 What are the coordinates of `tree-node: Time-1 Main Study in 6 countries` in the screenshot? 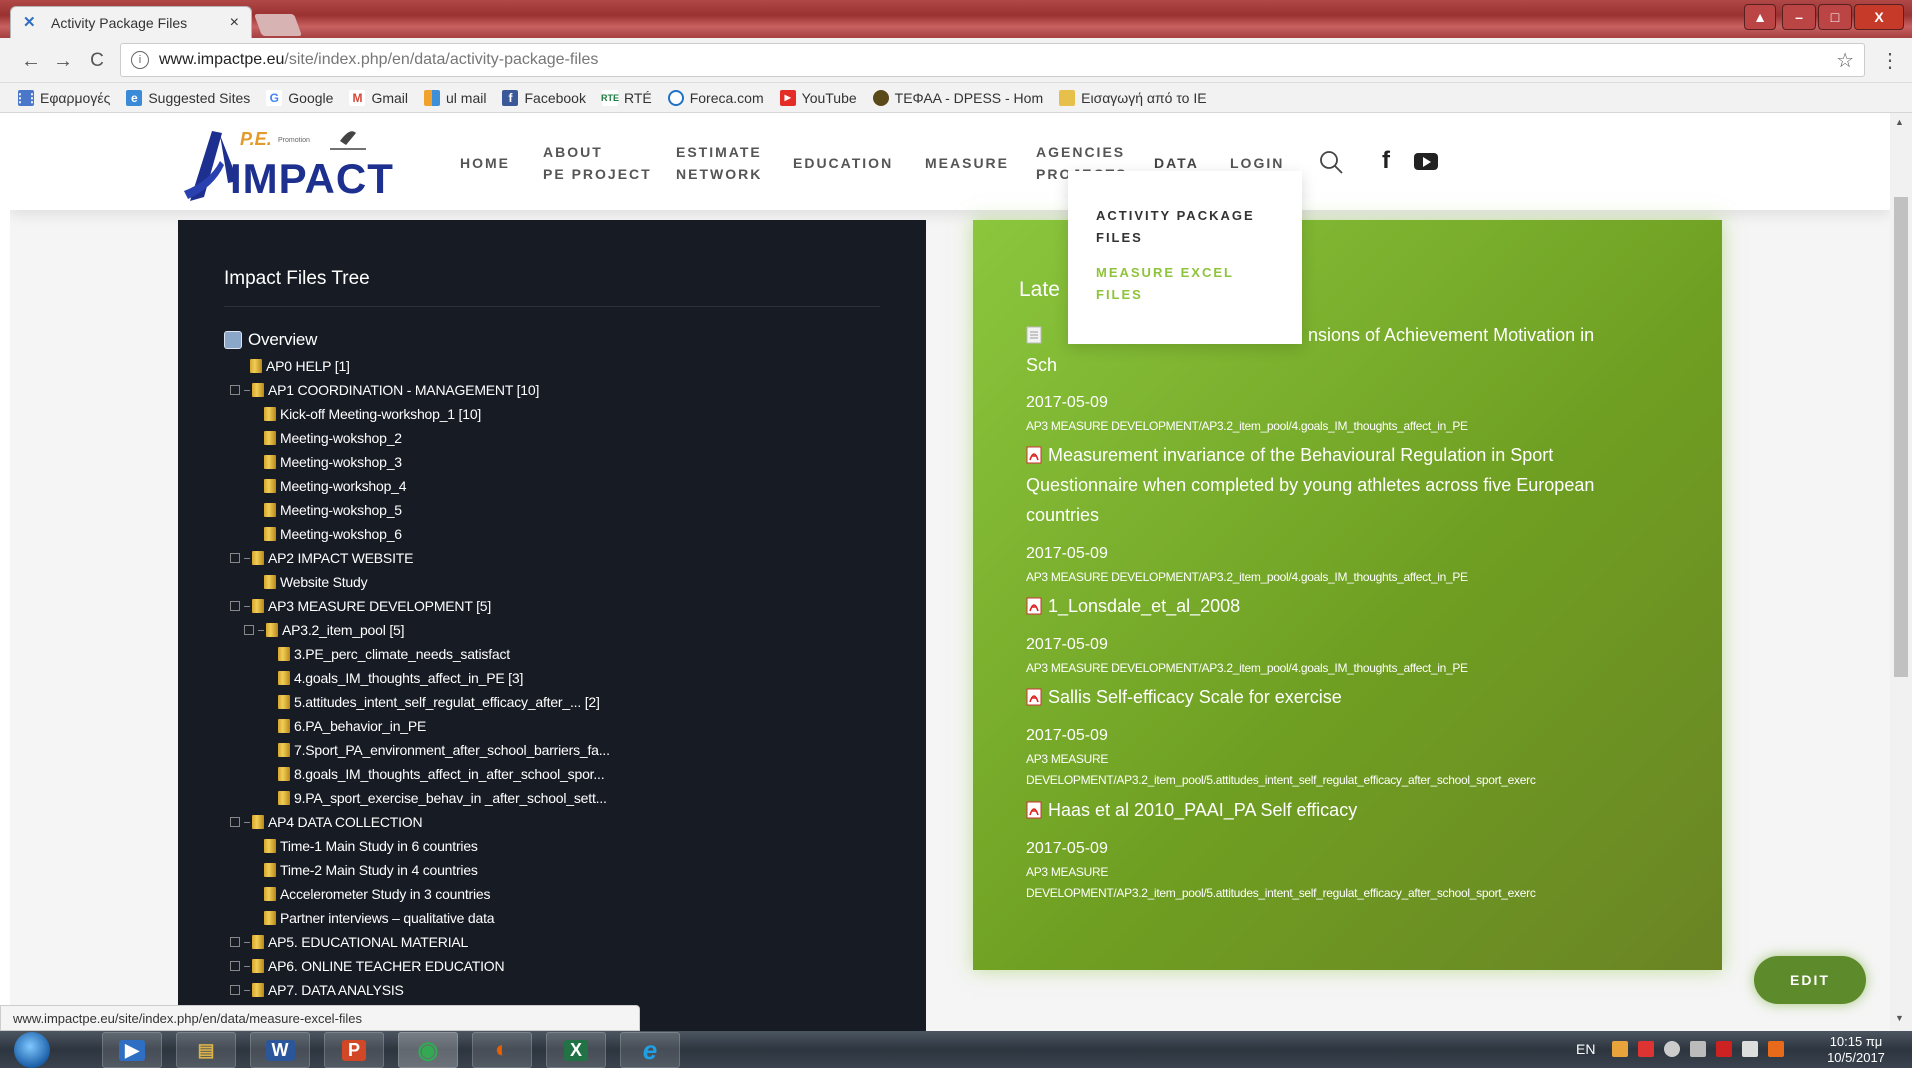 It's located at (371, 846).